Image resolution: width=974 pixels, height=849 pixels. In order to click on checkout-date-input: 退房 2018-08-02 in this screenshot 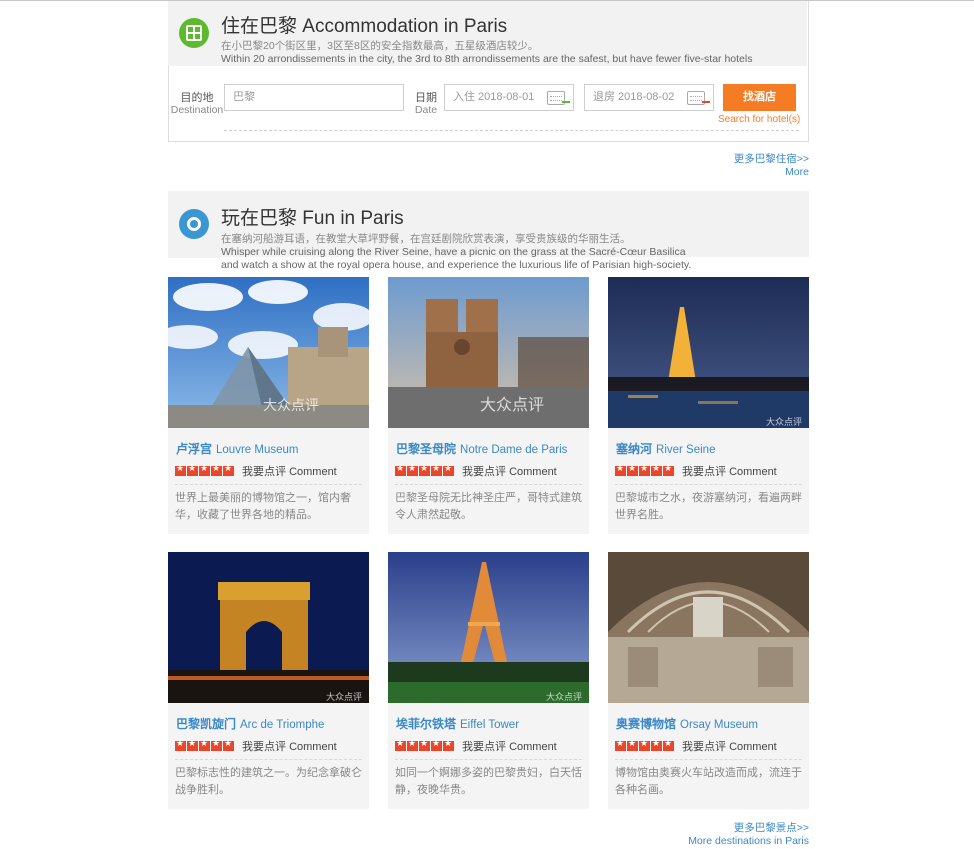, I will do `click(649, 97)`.